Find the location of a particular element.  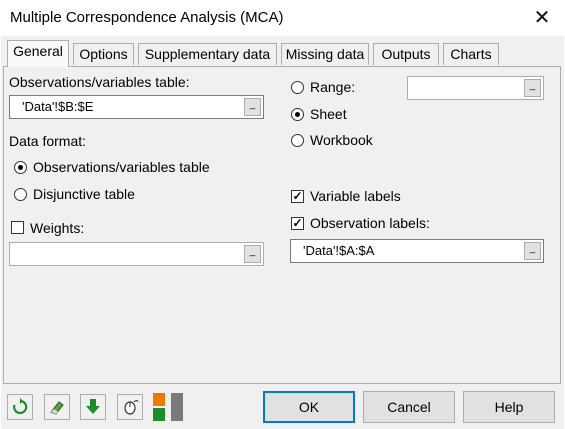

observation-labels-checkbox: ✓ is located at coordinates (297, 223).